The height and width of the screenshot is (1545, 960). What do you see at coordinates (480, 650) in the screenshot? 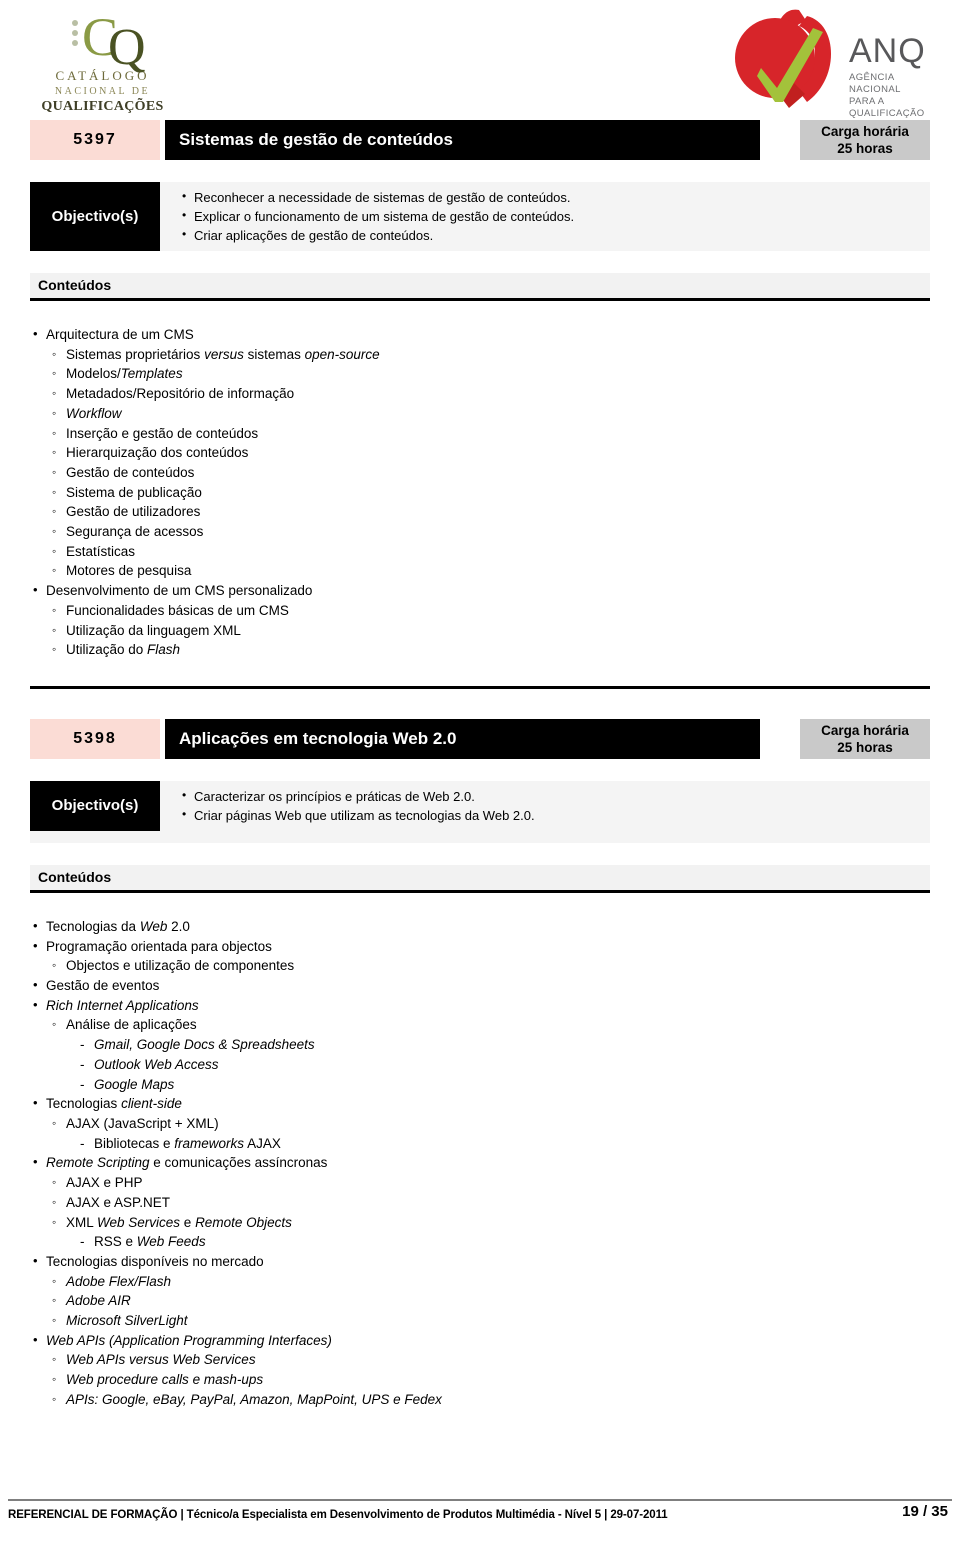
I see `contents-item-level-2: Utilização do Flash` at bounding box center [480, 650].